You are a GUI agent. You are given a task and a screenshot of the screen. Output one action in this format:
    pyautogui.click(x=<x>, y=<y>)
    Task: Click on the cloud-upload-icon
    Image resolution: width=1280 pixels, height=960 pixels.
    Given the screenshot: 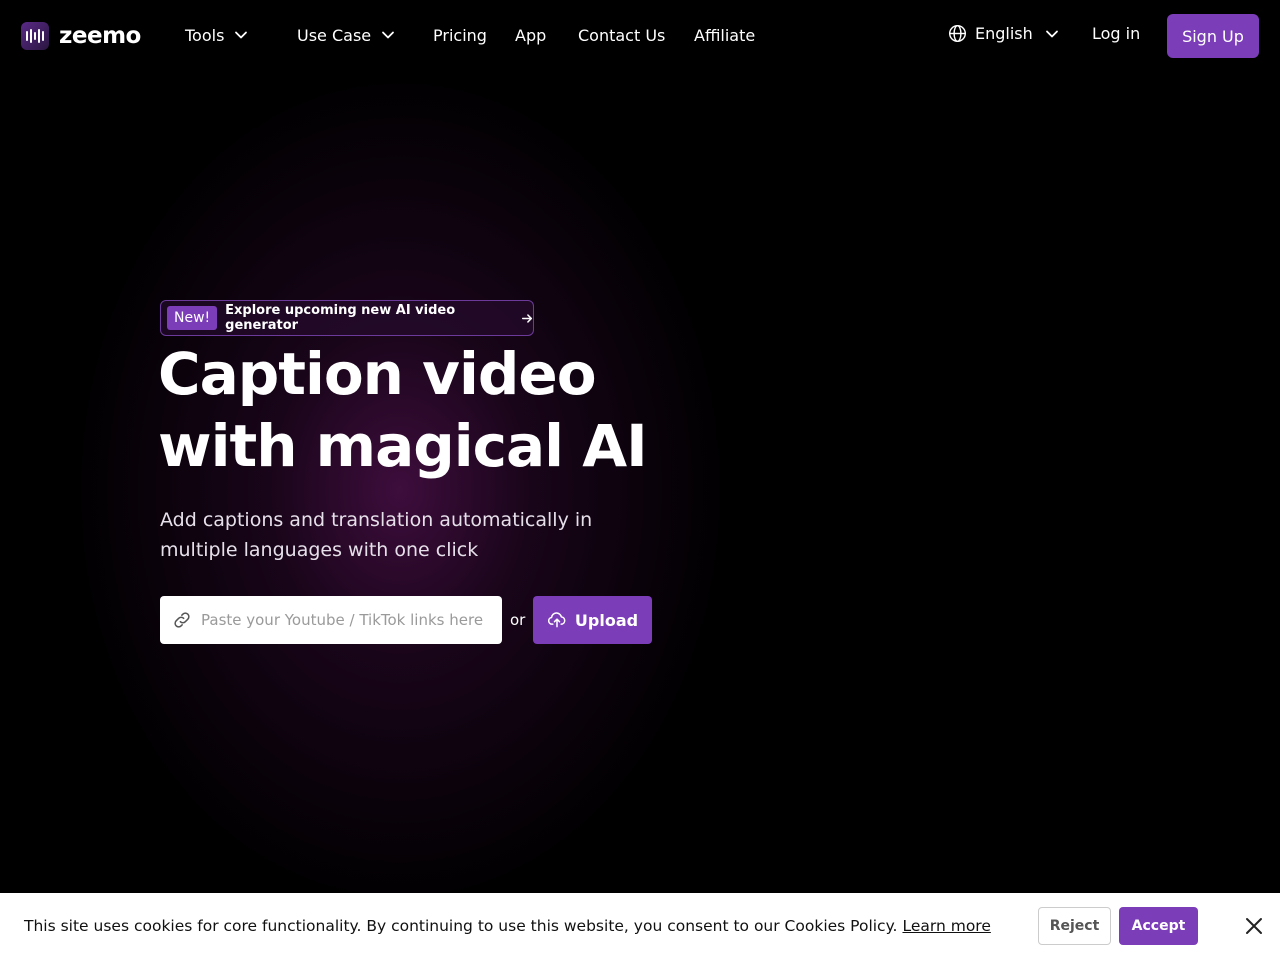 What is the action you would take?
    pyautogui.click(x=556, y=620)
    